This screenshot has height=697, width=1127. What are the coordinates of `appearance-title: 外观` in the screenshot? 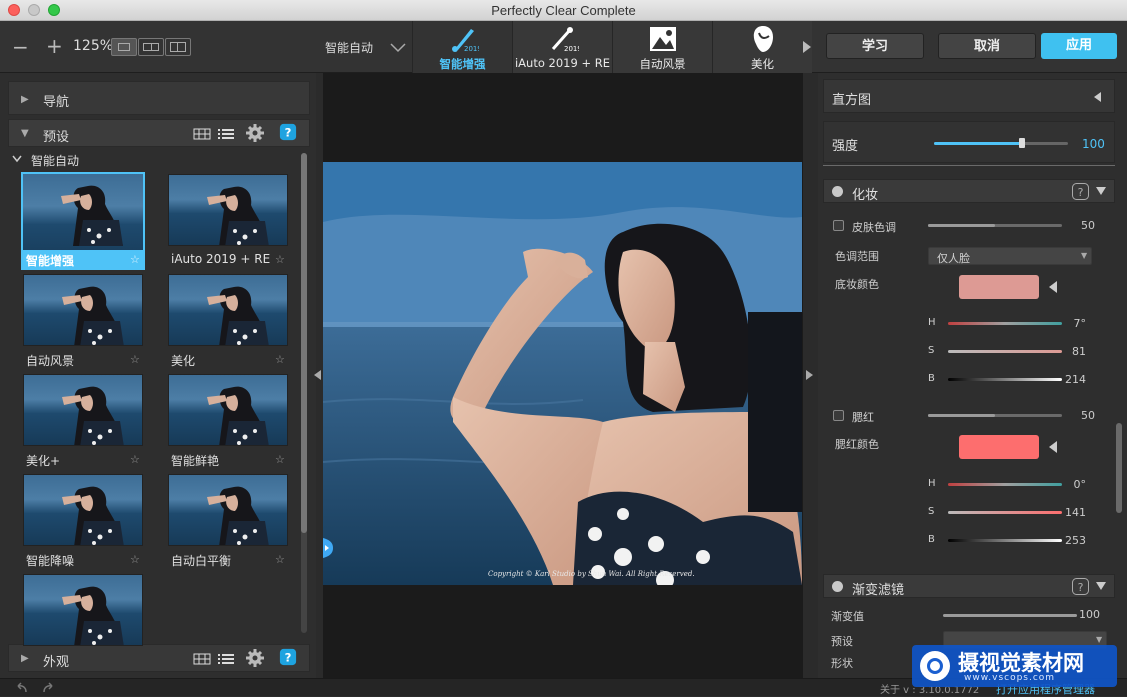 It's located at (56, 662).